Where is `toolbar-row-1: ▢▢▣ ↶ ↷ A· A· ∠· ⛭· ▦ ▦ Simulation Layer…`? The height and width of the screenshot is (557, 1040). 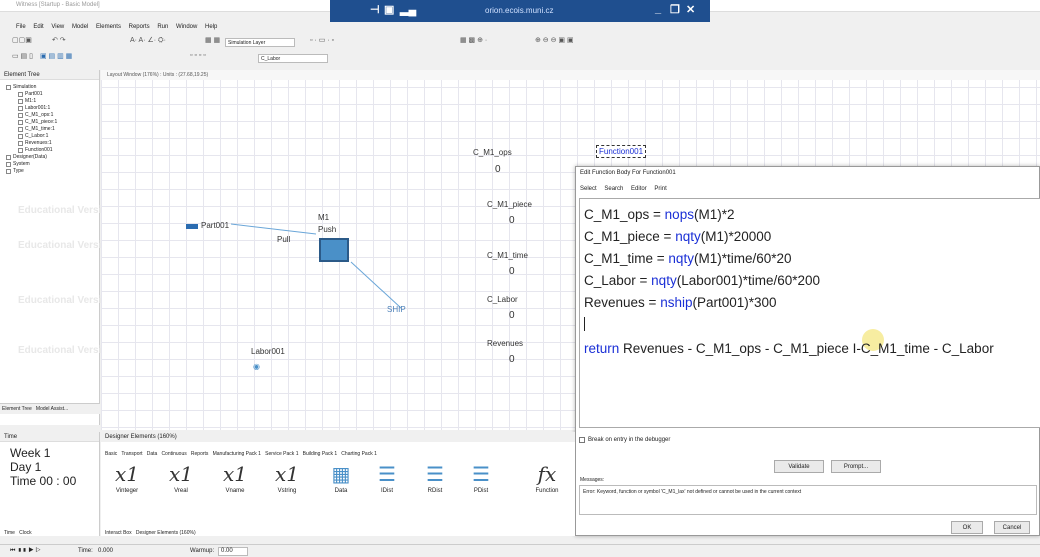 toolbar-row-1: ▢▢▣ ↶ ↷ A· A· ∠· ⛭· ▦ ▦ Simulation Layer… is located at coordinates (520, 43).